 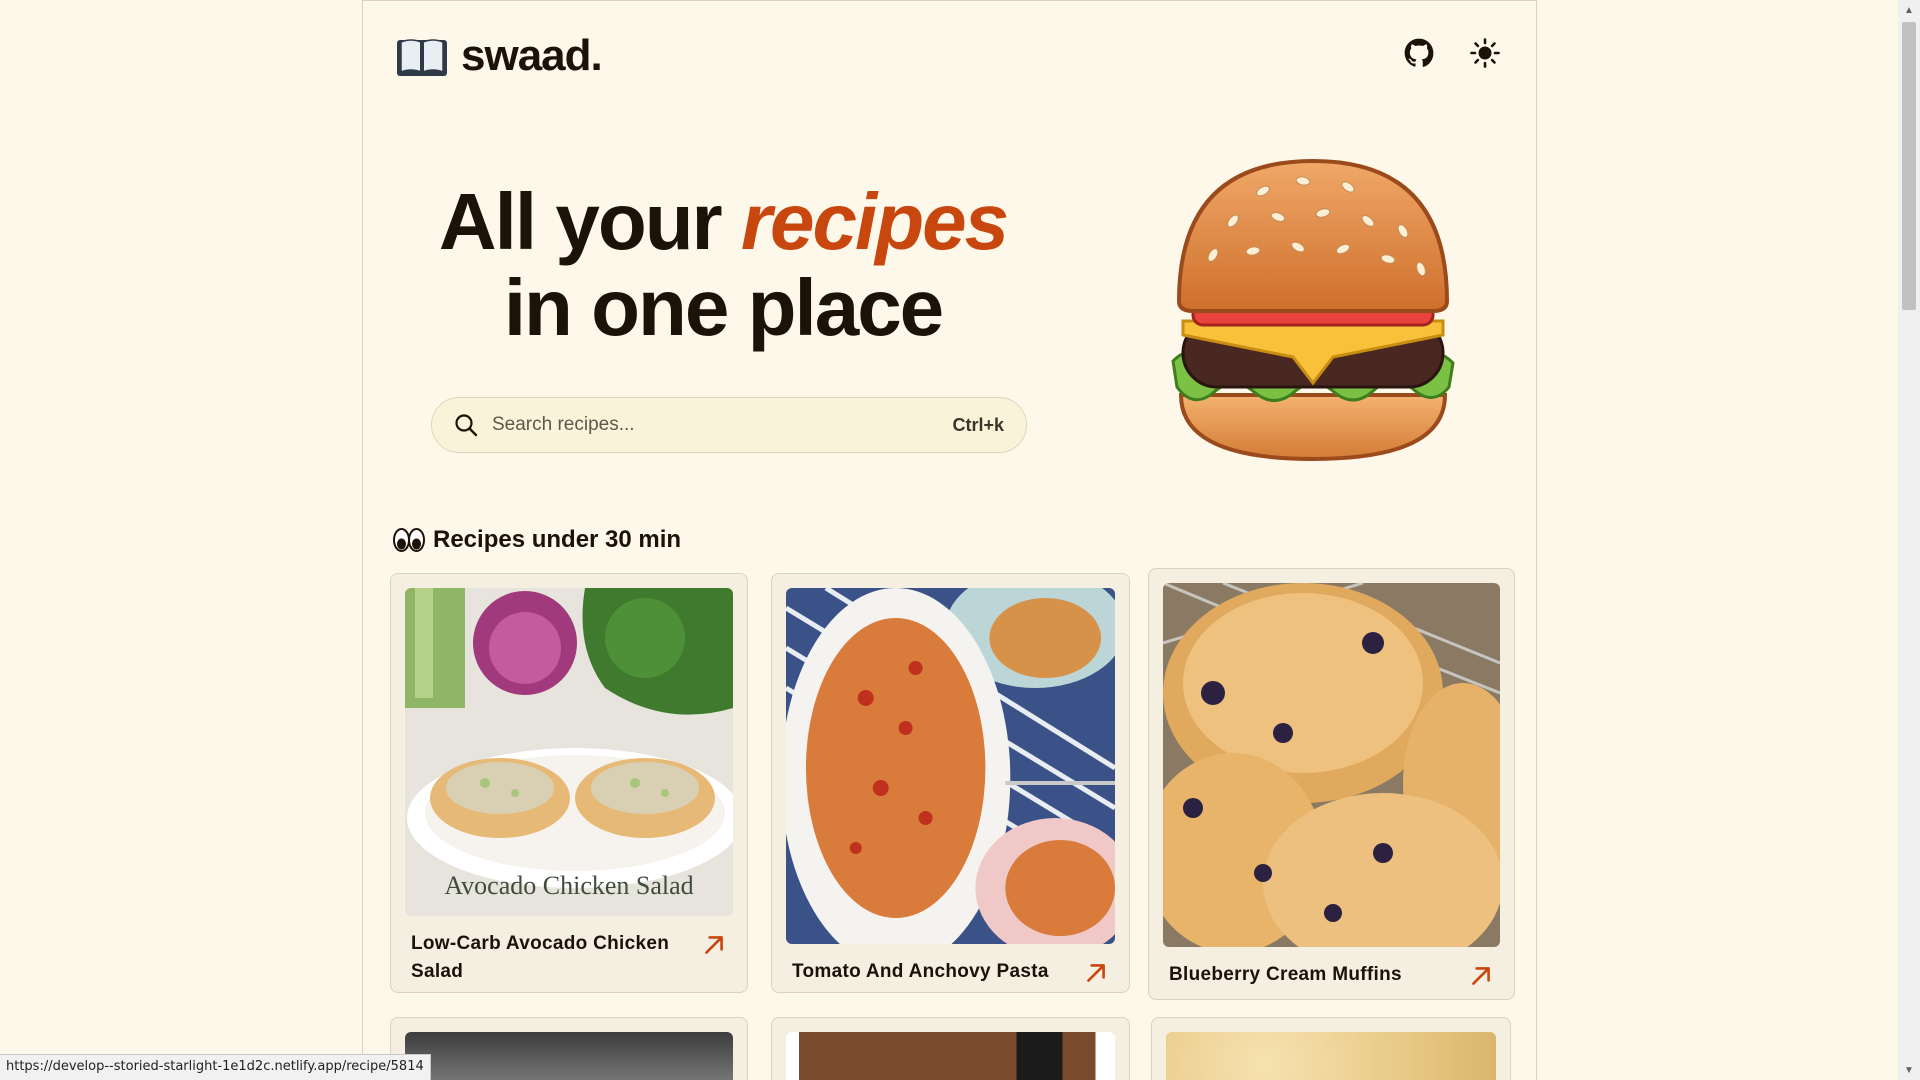 I want to click on recipe-card: Tomato And Anchovy Pasta, so click(x=950, y=783).